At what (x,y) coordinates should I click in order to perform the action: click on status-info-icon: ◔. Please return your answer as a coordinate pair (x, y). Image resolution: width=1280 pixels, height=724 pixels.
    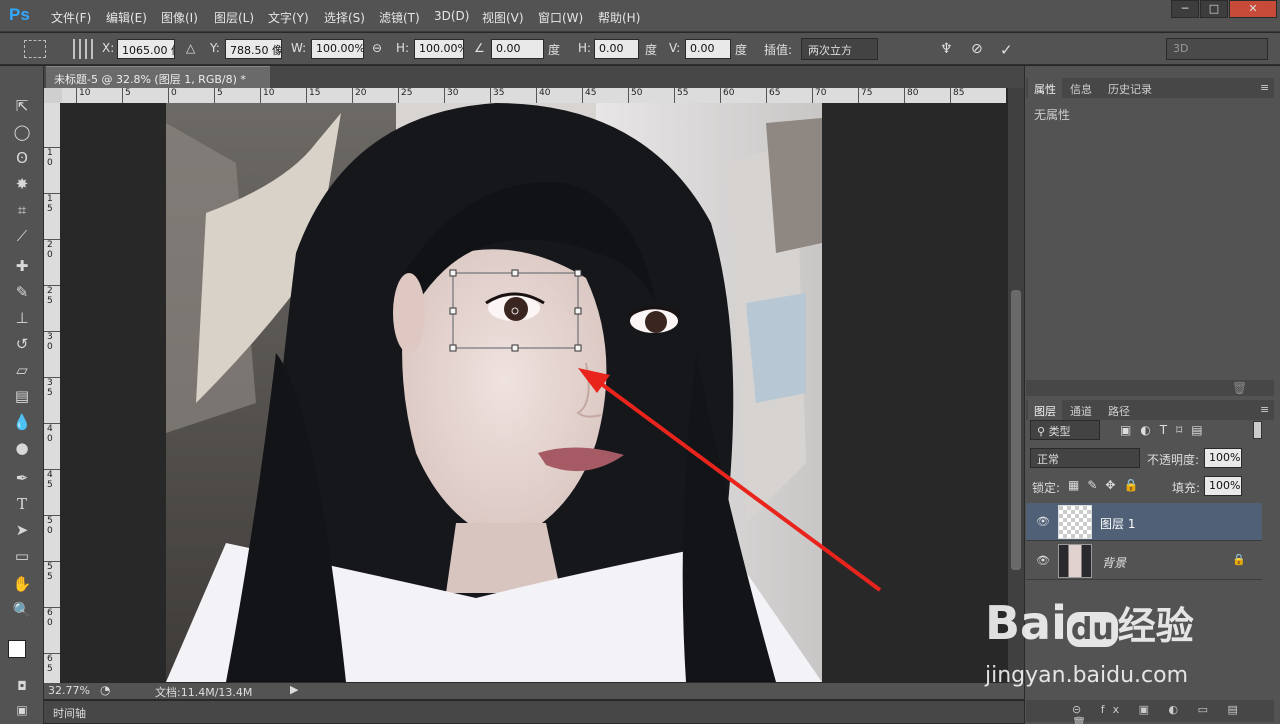
    Looking at the image, I should click on (105, 690).